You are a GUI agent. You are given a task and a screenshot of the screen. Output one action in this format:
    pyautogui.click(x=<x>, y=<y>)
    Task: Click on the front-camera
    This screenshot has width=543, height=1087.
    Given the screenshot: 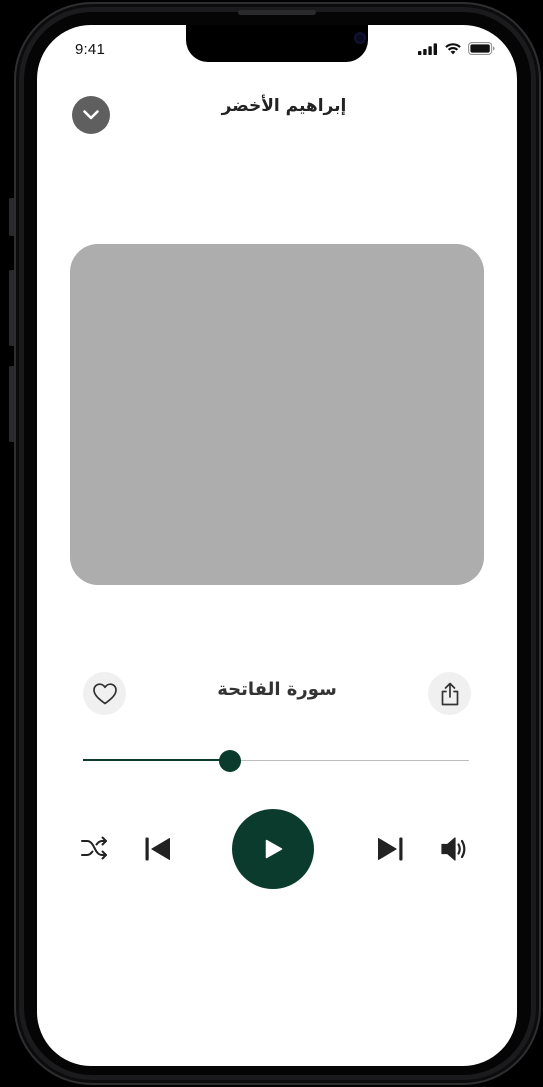 What is the action you would take?
    pyautogui.click(x=360, y=38)
    